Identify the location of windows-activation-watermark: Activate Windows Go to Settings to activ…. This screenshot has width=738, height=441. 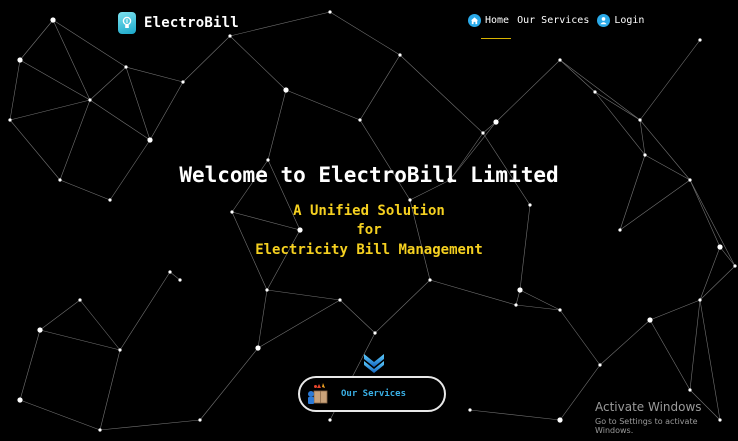
(666, 417).